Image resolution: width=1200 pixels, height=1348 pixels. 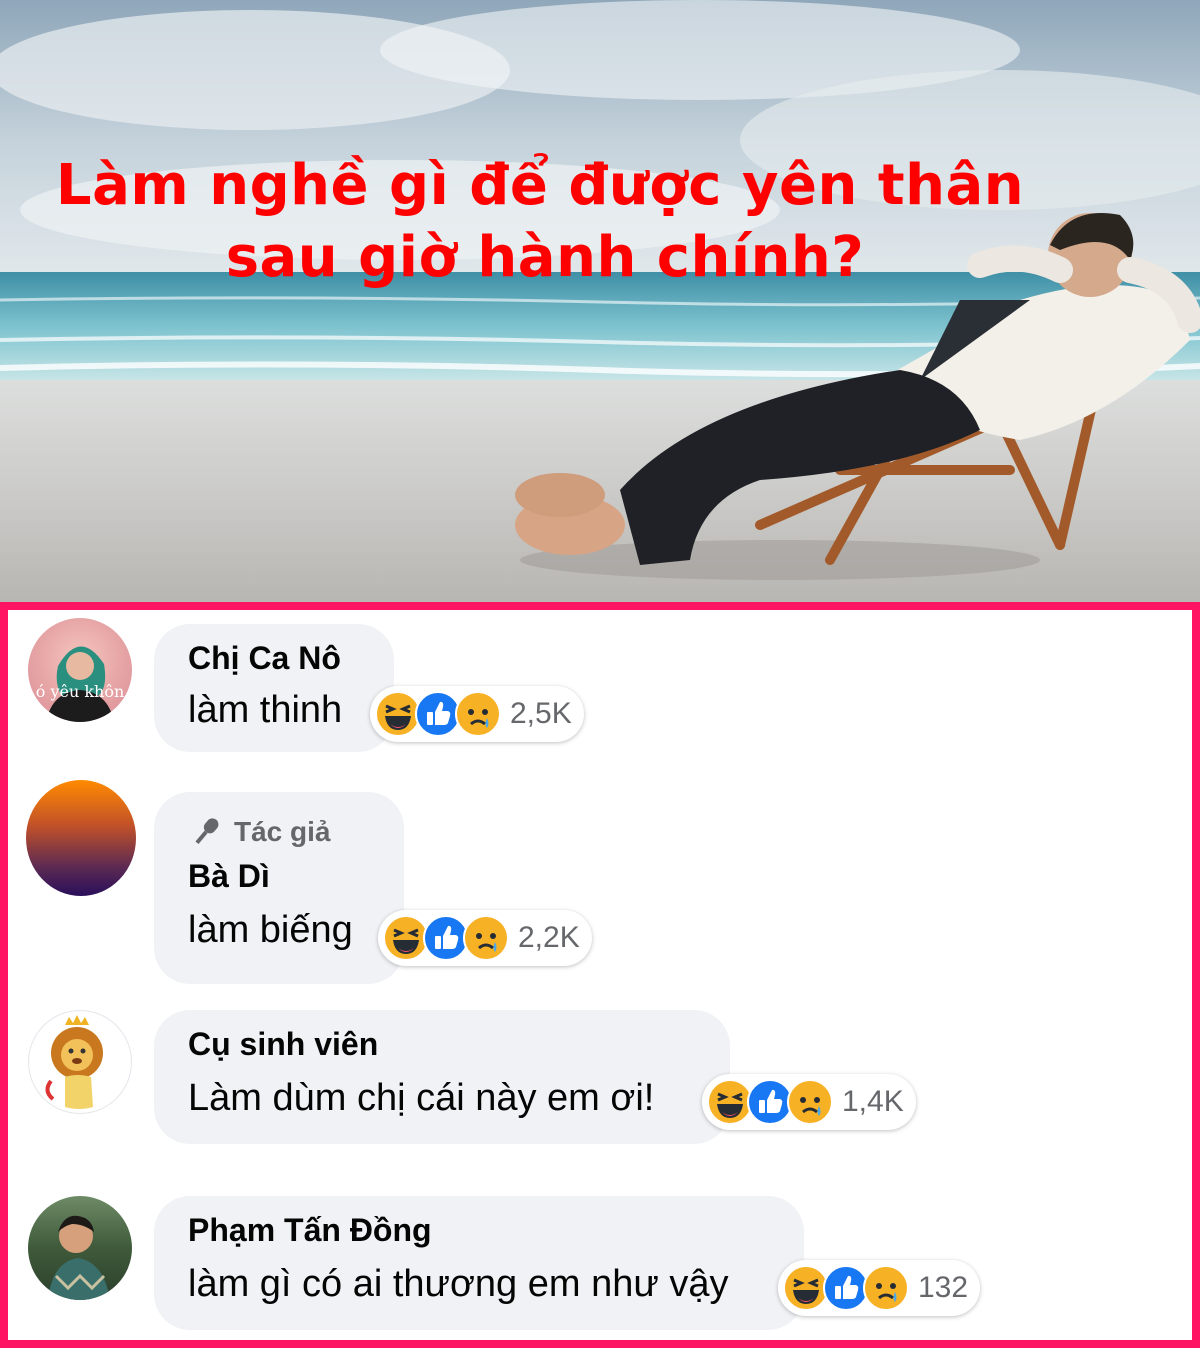 I want to click on reaction-summary: 132, so click(x=879, y=1288).